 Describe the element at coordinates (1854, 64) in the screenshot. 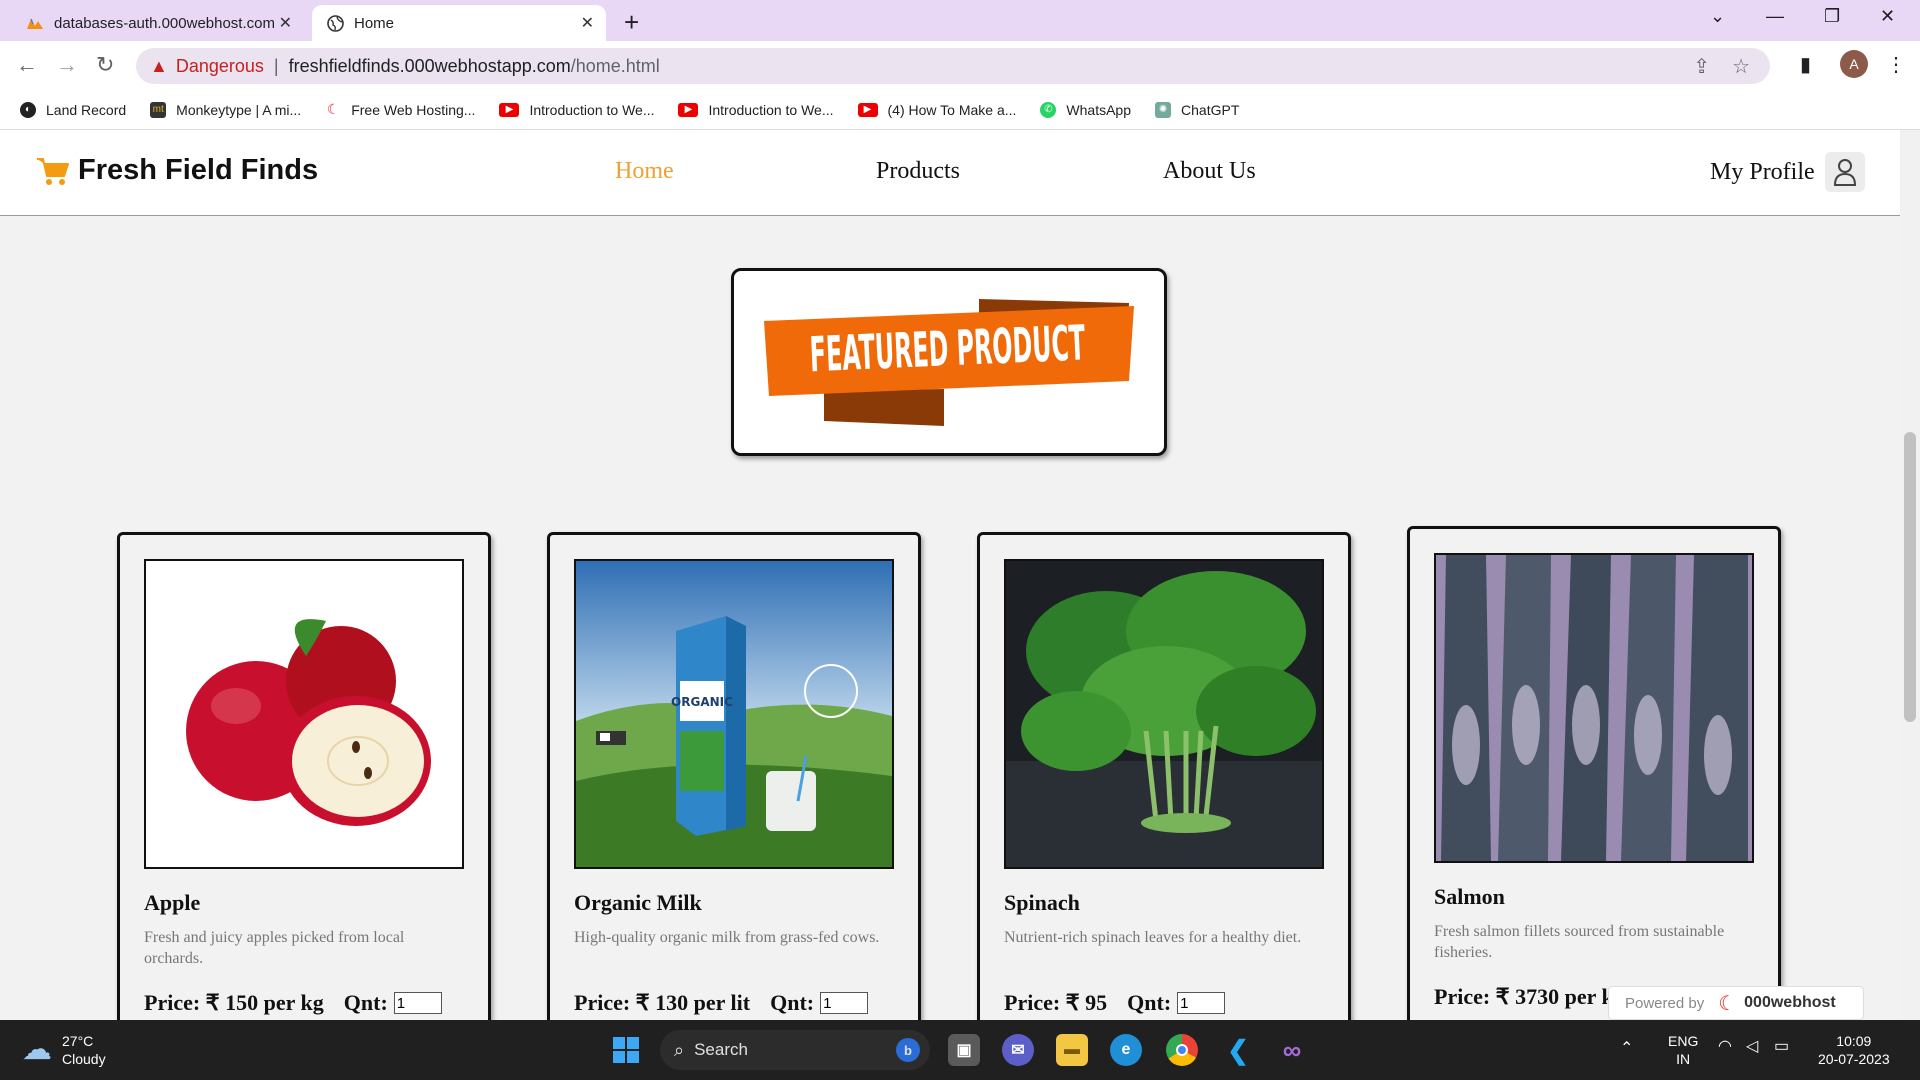

I see `avatar: A` at that location.